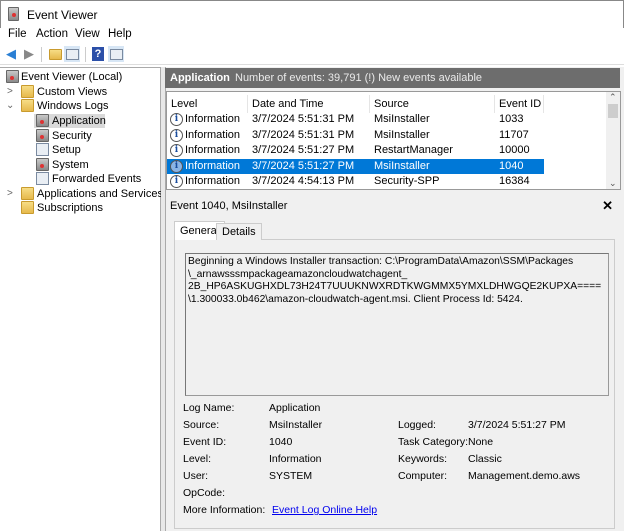  What do you see at coordinates (62, 15) in the screenshot?
I see `window-title: Event Viewer` at bounding box center [62, 15].